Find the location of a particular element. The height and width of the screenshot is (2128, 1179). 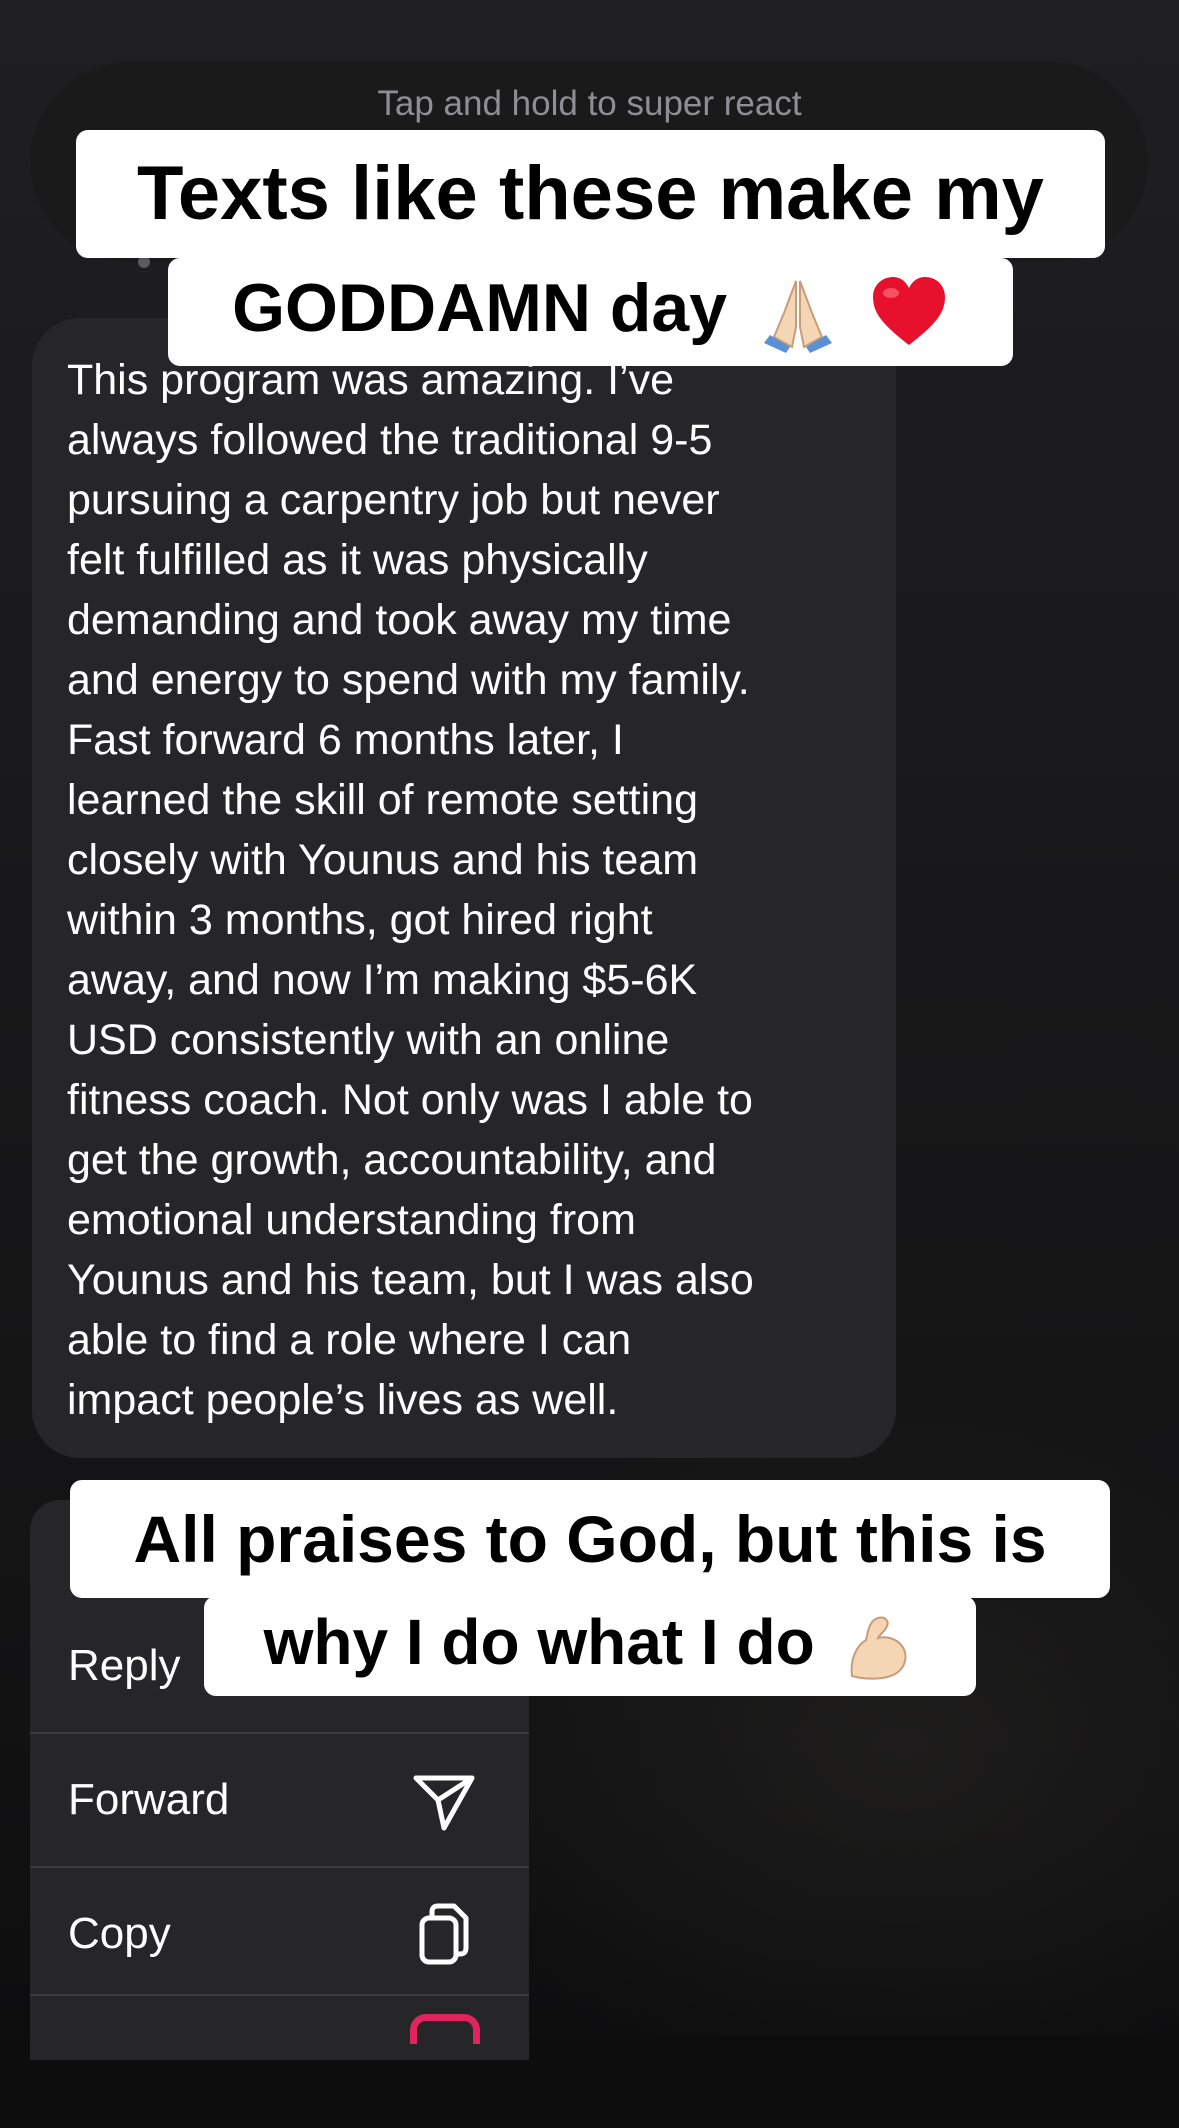

caption-bottom-line-1-text: All praises to God, but this is is located at coordinates (590, 1539).